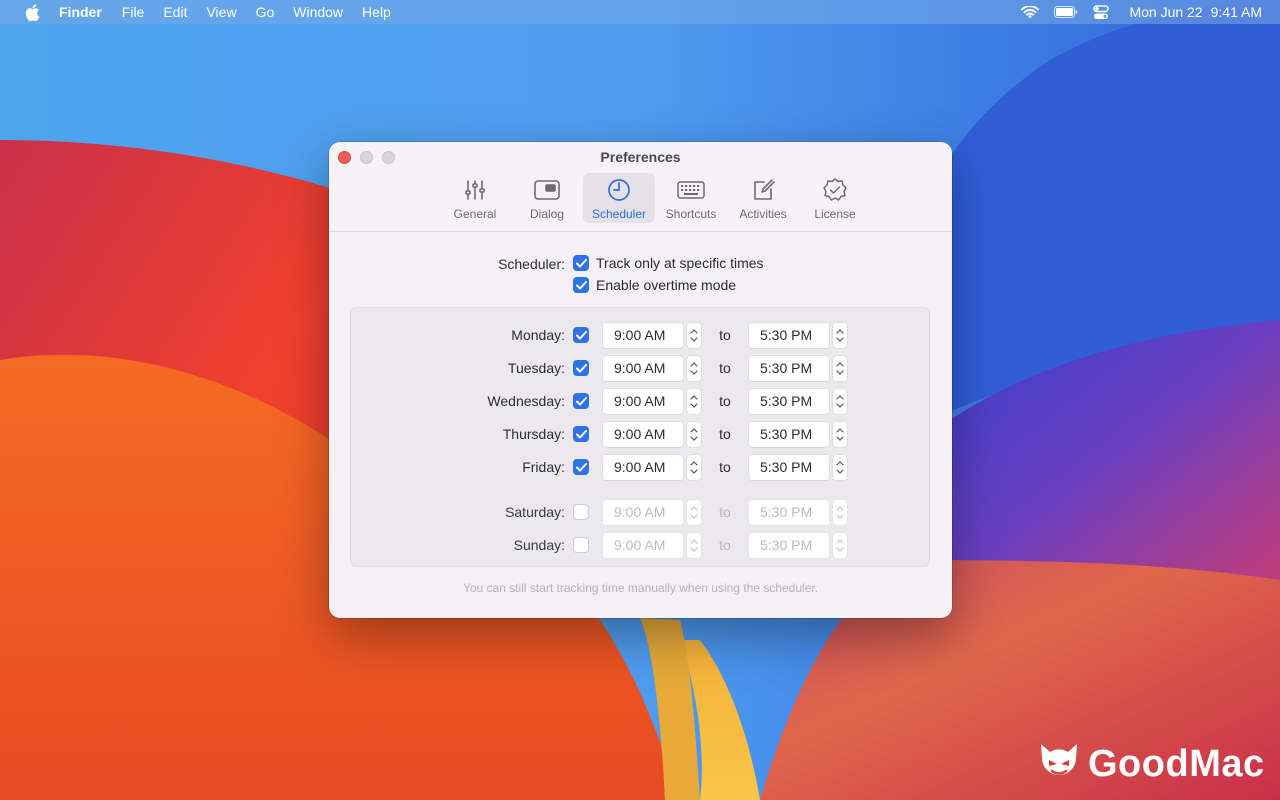 The image size is (1280, 800). What do you see at coordinates (789, 512) in the screenshot?
I see `saturday-end-time-field: 5:30 PM` at bounding box center [789, 512].